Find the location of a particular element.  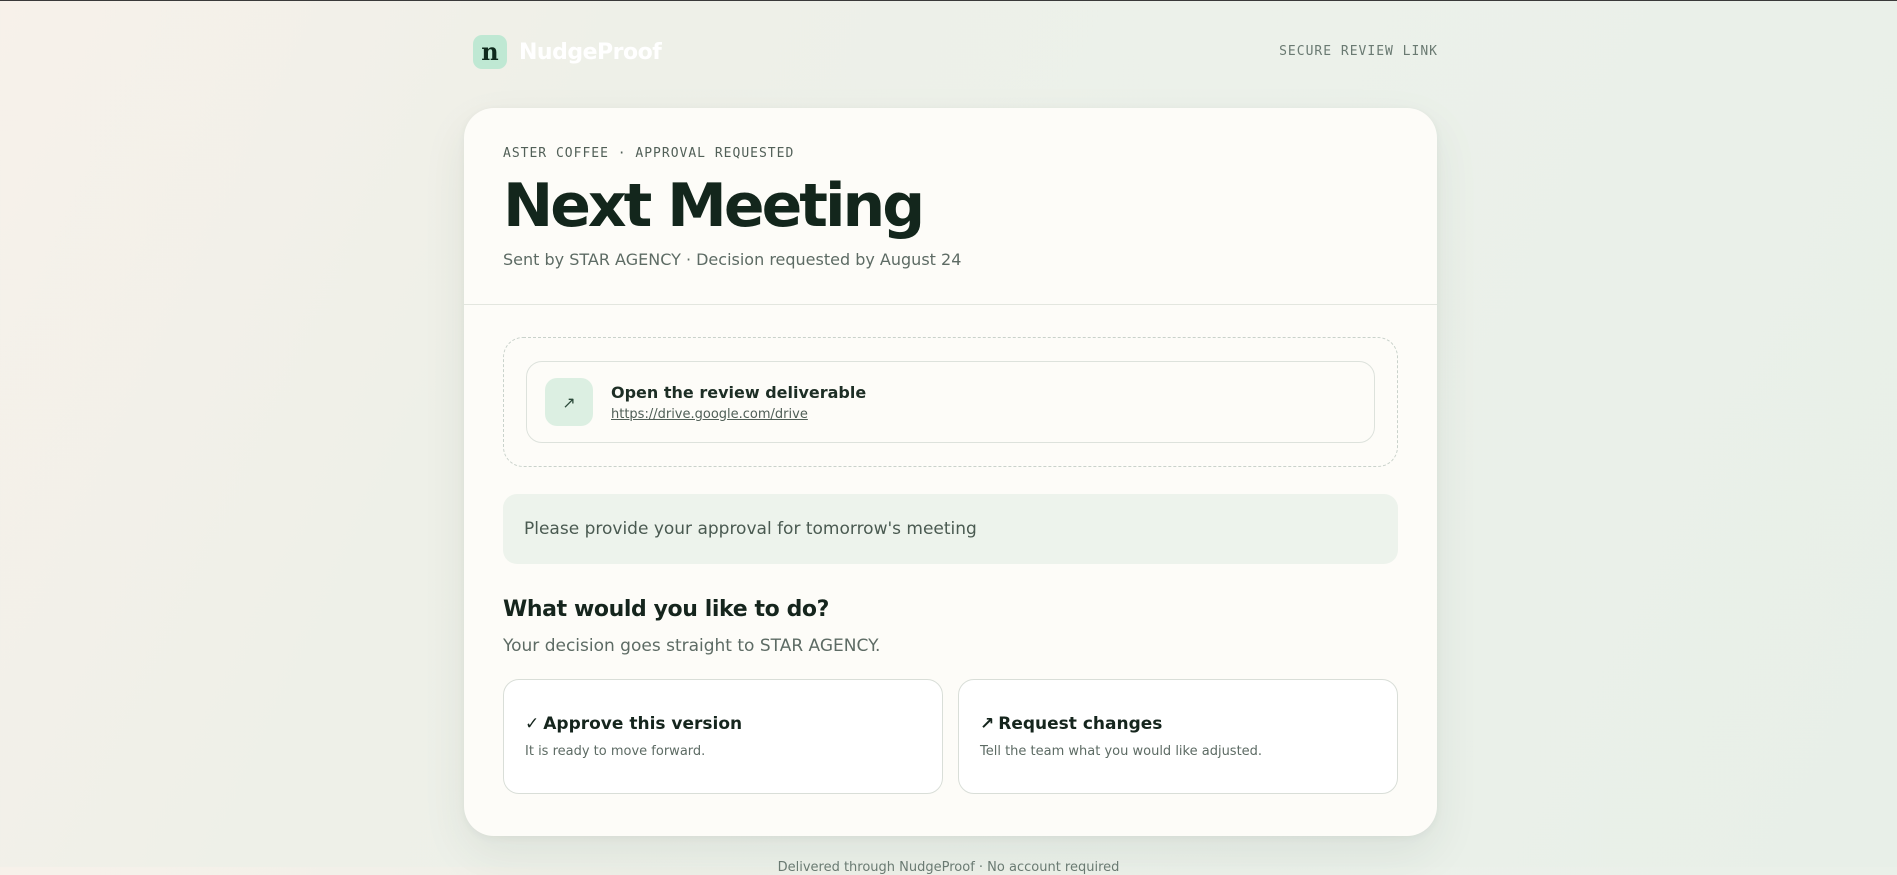

check-icon: ✓ is located at coordinates (532, 724).